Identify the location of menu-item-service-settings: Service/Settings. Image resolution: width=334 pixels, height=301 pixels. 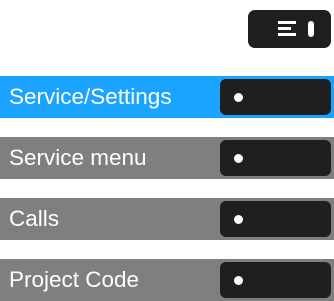
(167, 97).